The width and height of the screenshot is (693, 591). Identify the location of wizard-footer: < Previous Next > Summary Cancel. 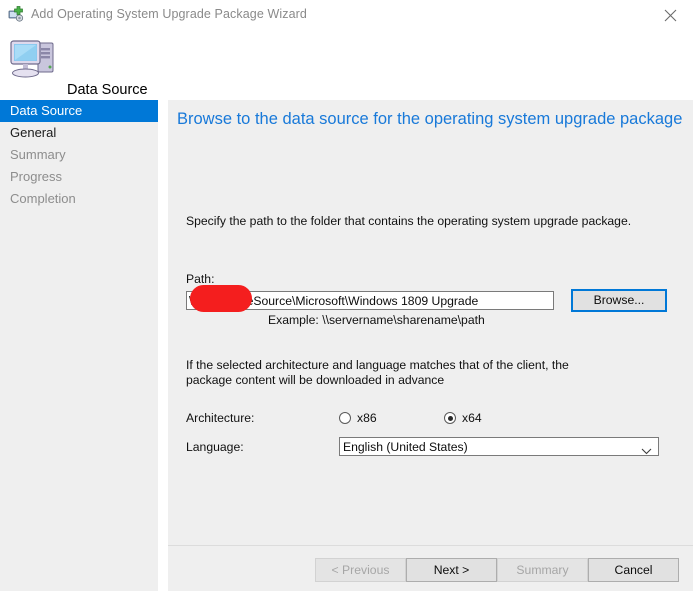
(430, 568).